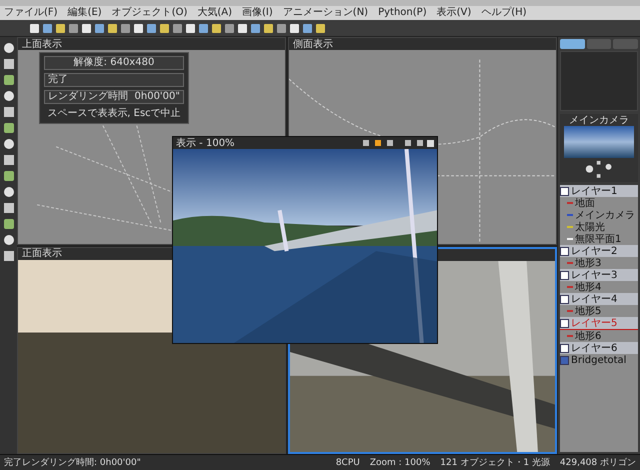  What do you see at coordinates (599, 311) in the screenshot?
I see `browser-item: 地形5` at bounding box center [599, 311].